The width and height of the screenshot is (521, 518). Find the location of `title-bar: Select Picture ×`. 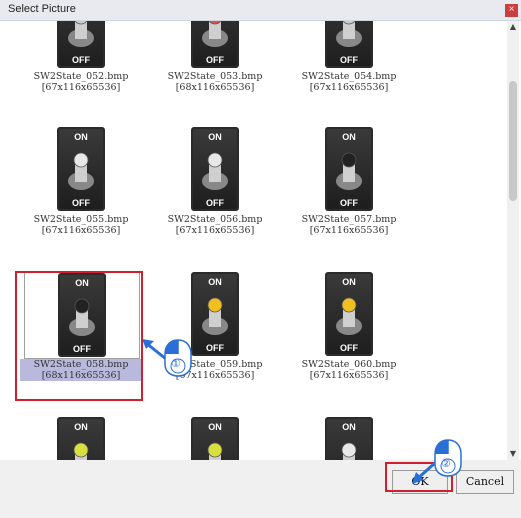

title-bar: Select Picture × is located at coordinates (260, 10).